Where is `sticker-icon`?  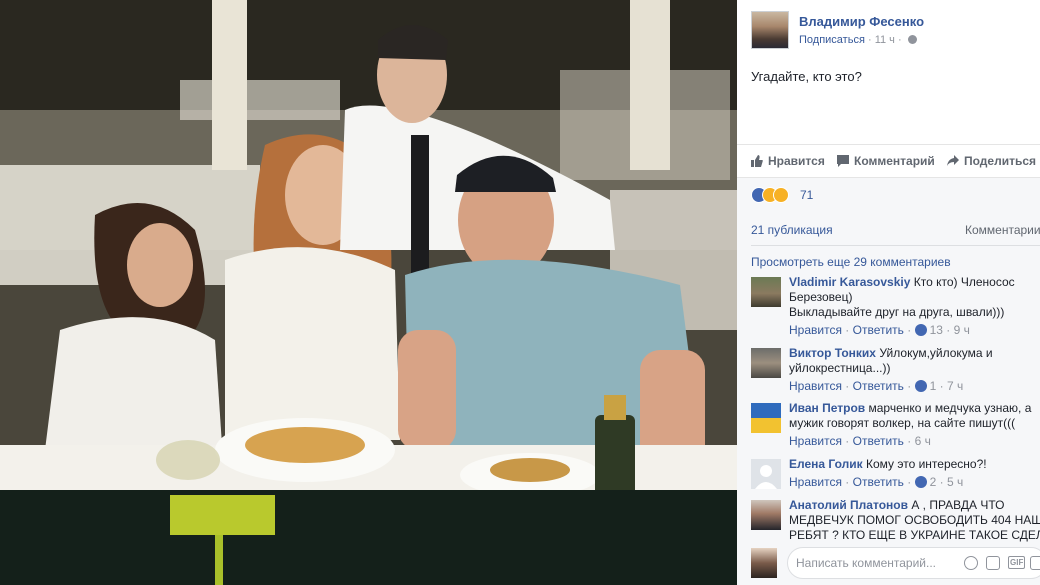 sticker-icon is located at coordinates (1035, 563).